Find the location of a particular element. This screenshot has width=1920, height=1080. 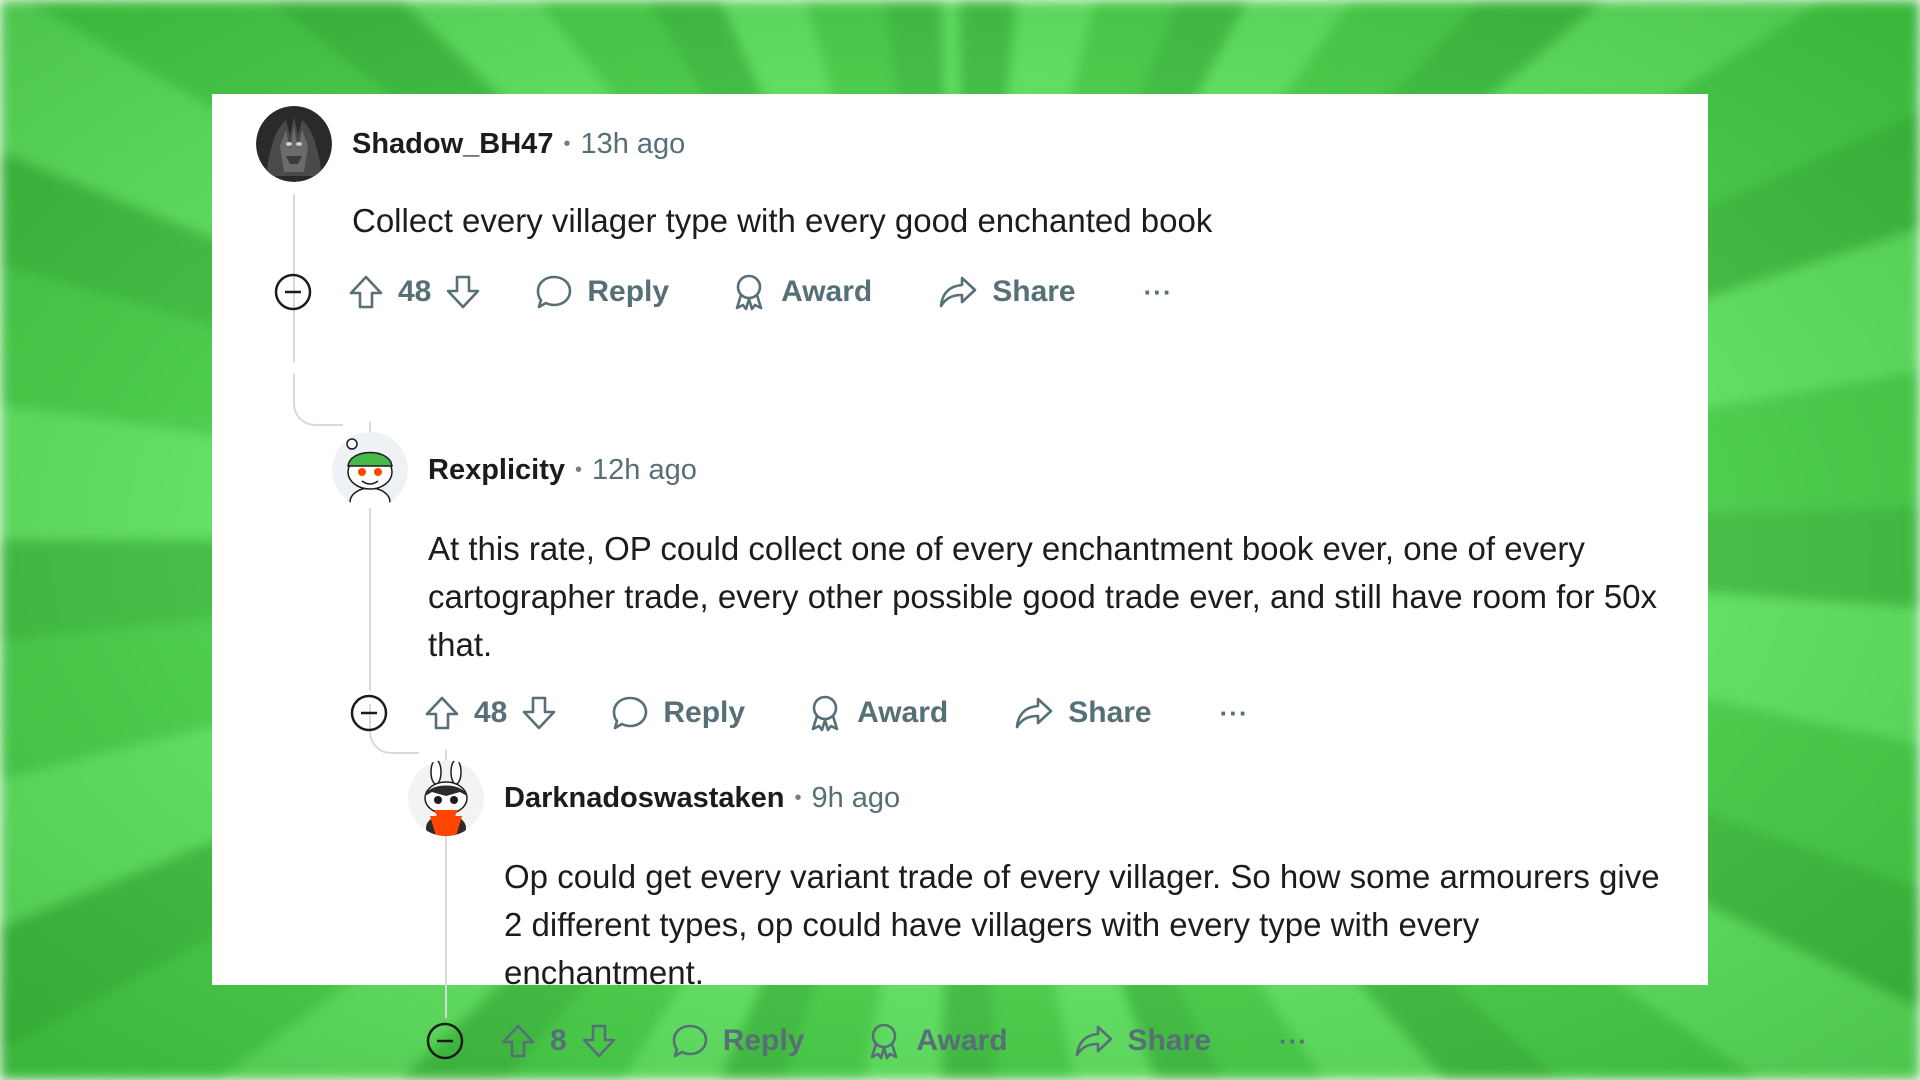

dark-creature-avatar-icon is located at coordinates (294, 144).